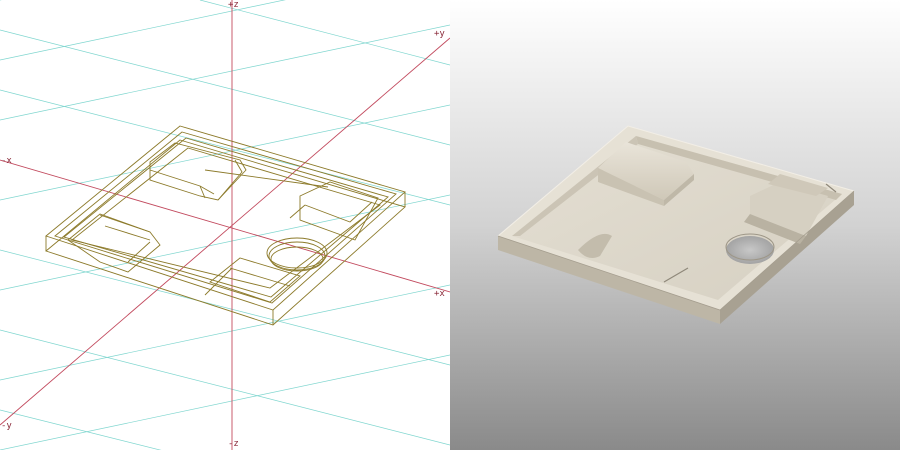  What do you see at coordinates (233, 5) in the screenshot?
I see `axis-label-pos-z: +z` at bounding box center [233, 5].